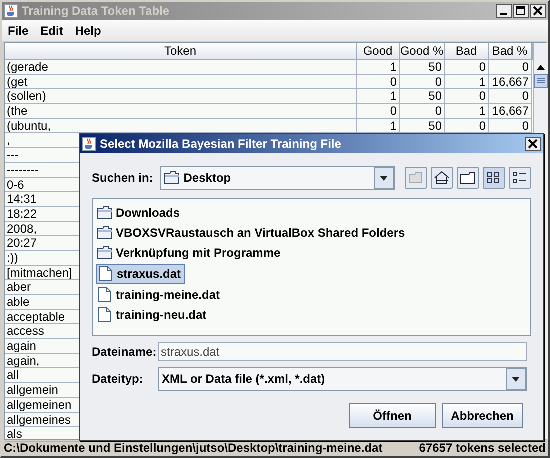 This screenshot has width=550, height=458. What do you see at coordinates (442, 178) in the screenshot?
I see `home-button` at bounding box center [442, 178].